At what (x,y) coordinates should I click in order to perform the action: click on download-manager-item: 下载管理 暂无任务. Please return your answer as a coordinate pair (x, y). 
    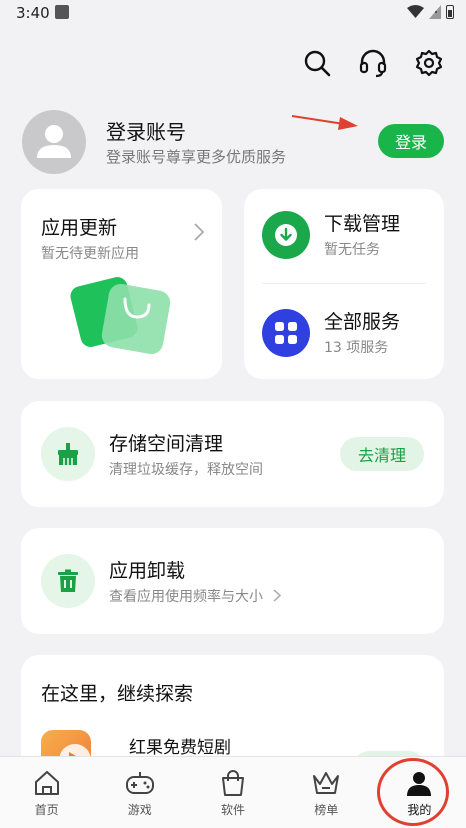
    Looking at the image, I should click on (347, 235).